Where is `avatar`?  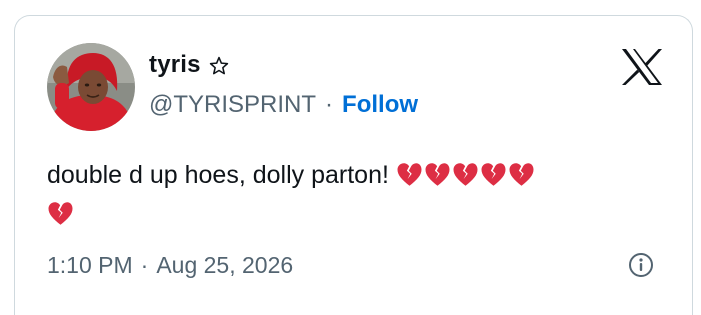 avatar is located at coordinates (91, 87).